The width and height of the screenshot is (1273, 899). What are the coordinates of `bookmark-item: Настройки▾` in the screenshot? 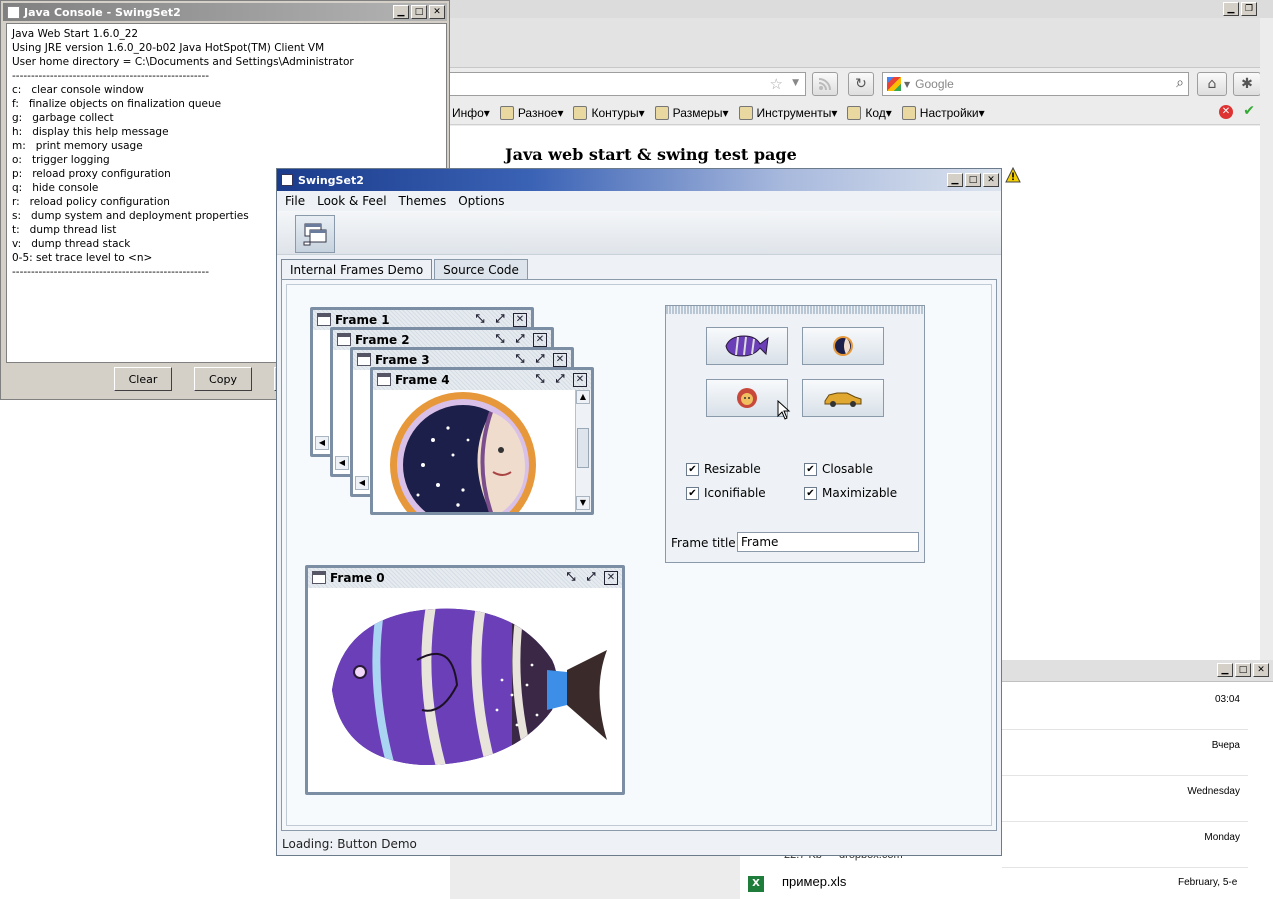 It's located at (943, 112).